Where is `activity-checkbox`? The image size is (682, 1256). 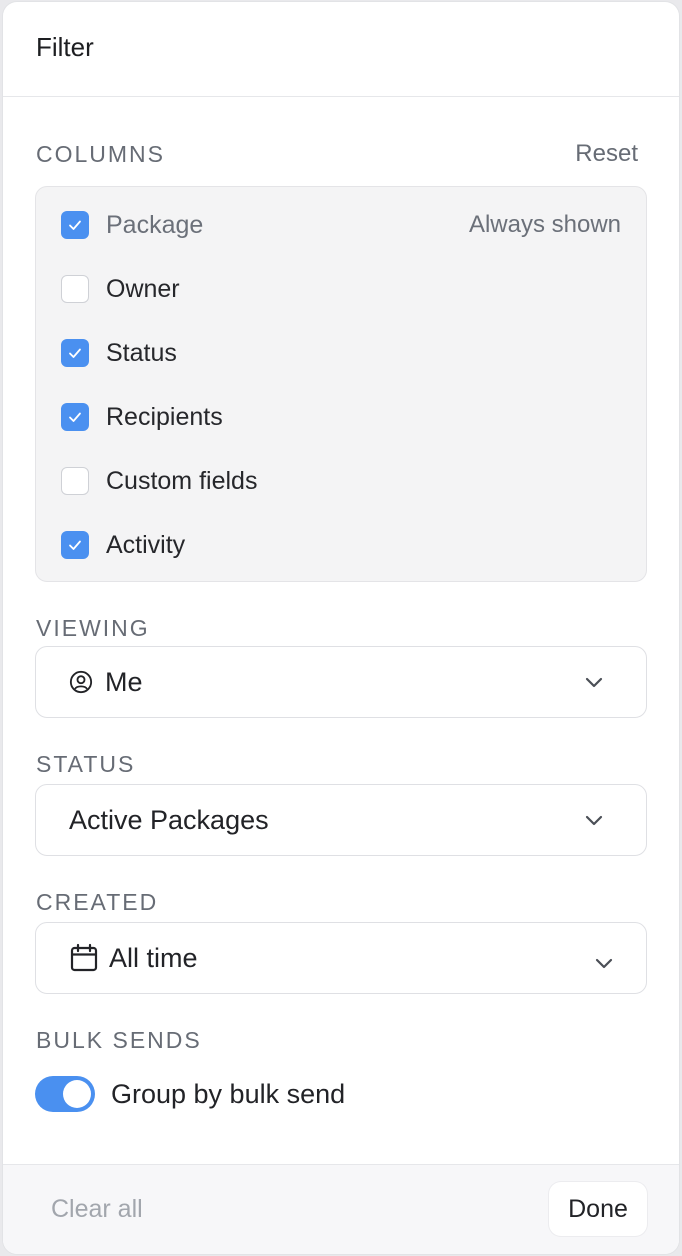
activity-checkbox is located at coordinates (75, 545).